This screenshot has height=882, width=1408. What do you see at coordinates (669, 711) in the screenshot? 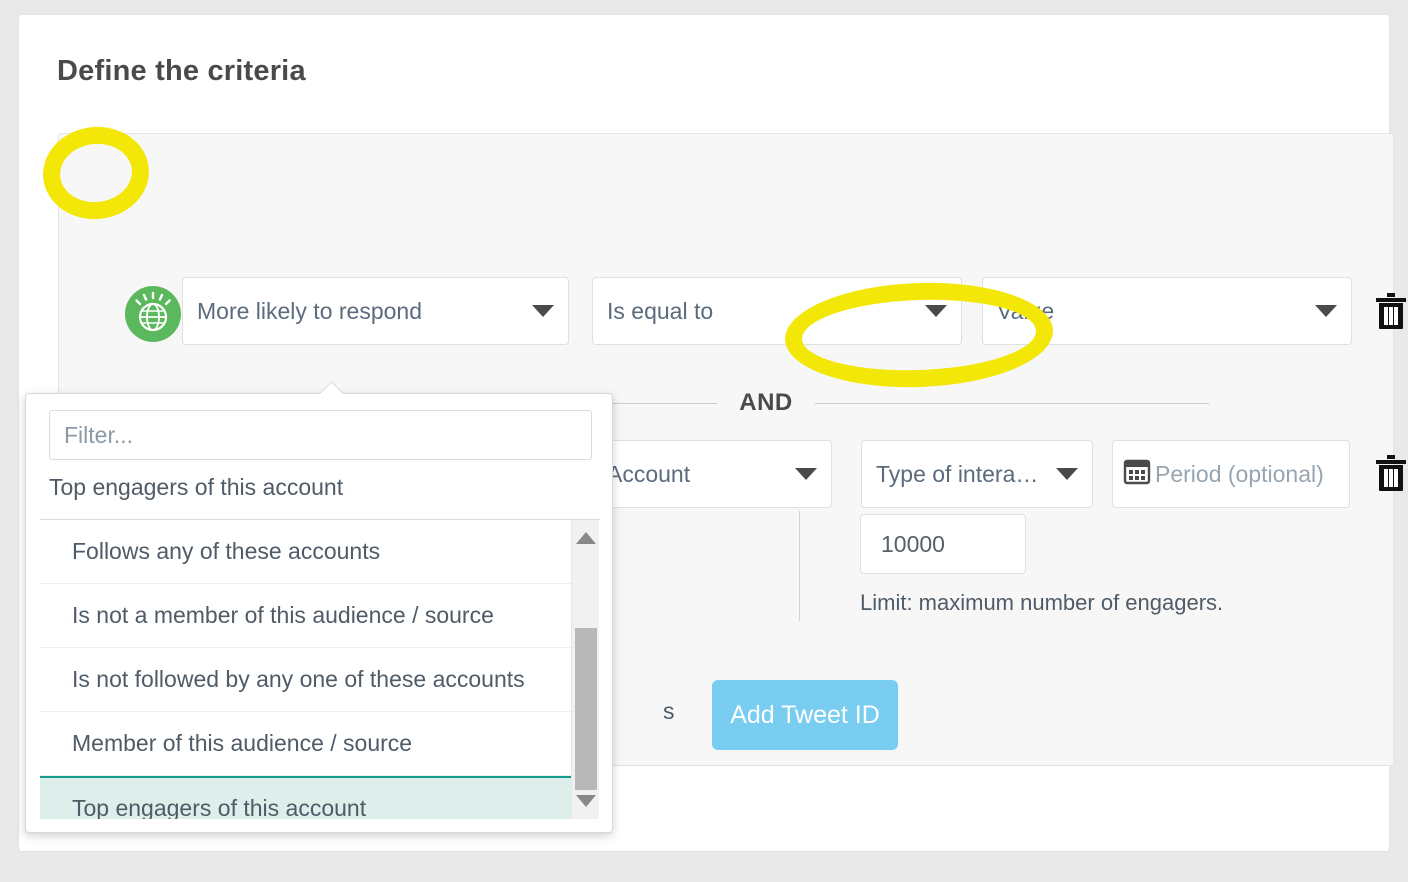
I see `partial-occluded-text: s` at bounding box center [669, 711].